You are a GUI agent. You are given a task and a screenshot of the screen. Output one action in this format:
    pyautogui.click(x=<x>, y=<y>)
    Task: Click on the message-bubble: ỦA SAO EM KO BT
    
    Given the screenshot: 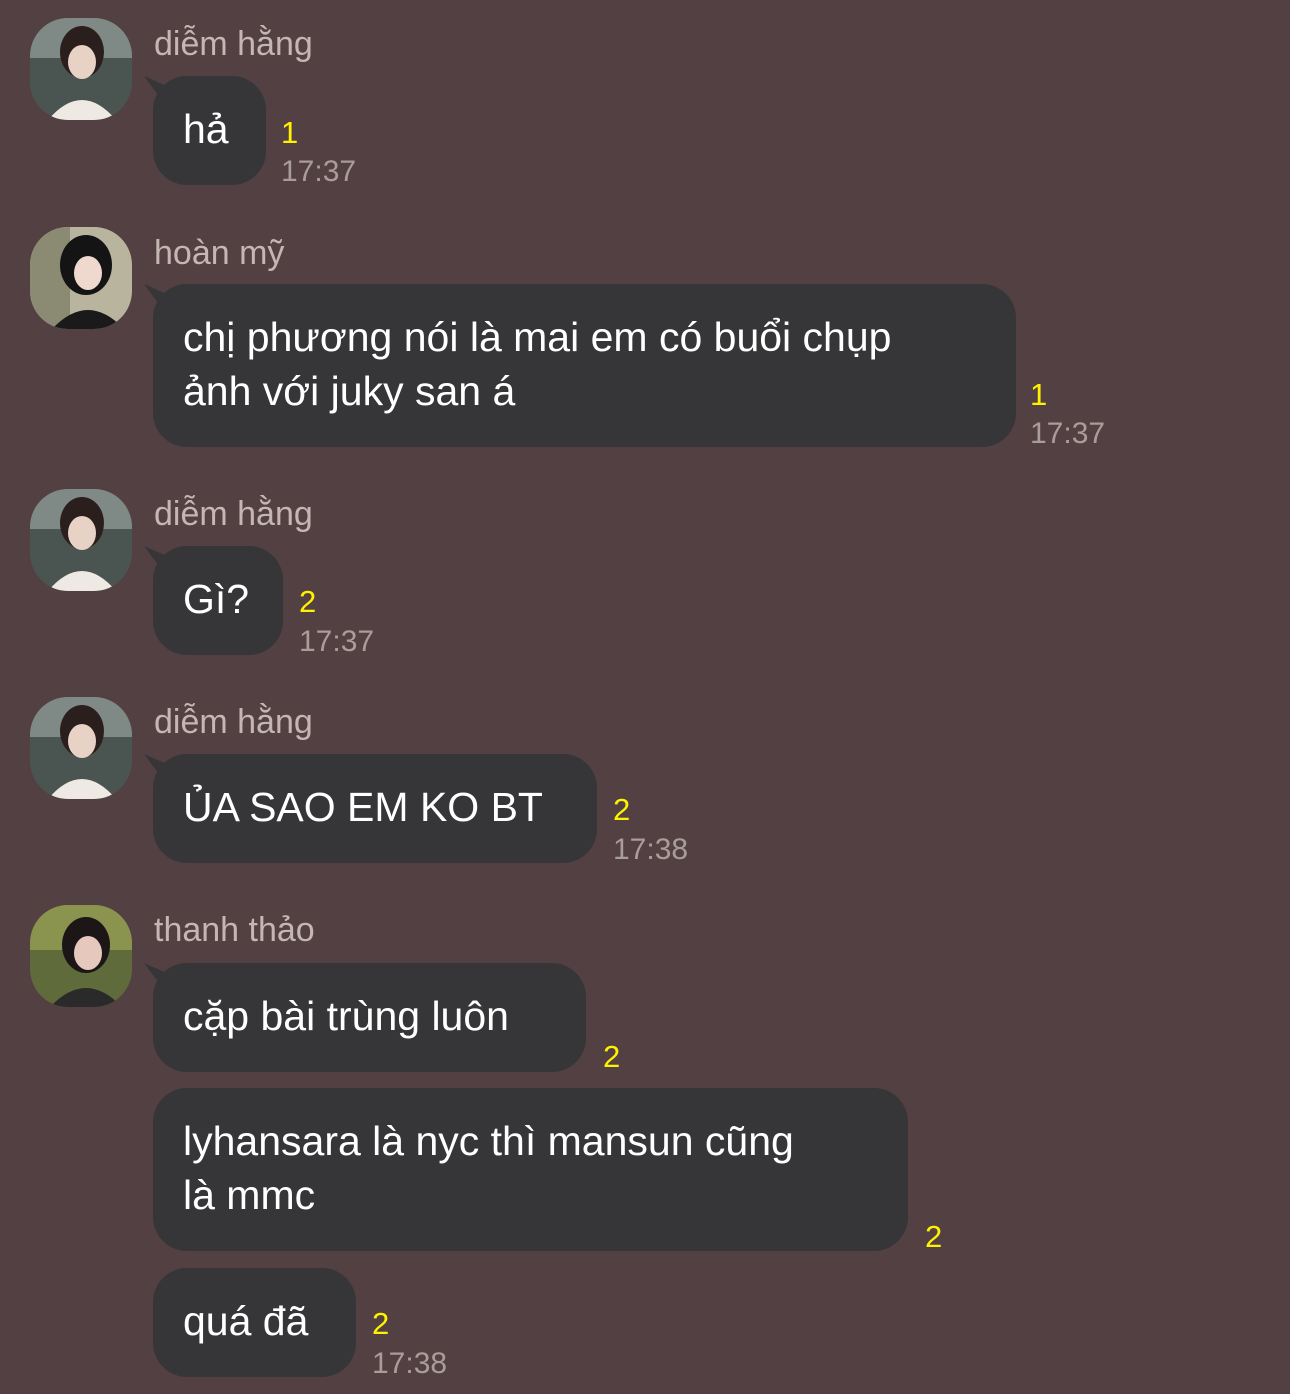 What is the action you would take?
    pyautogui.click(x=375, y=808)
    